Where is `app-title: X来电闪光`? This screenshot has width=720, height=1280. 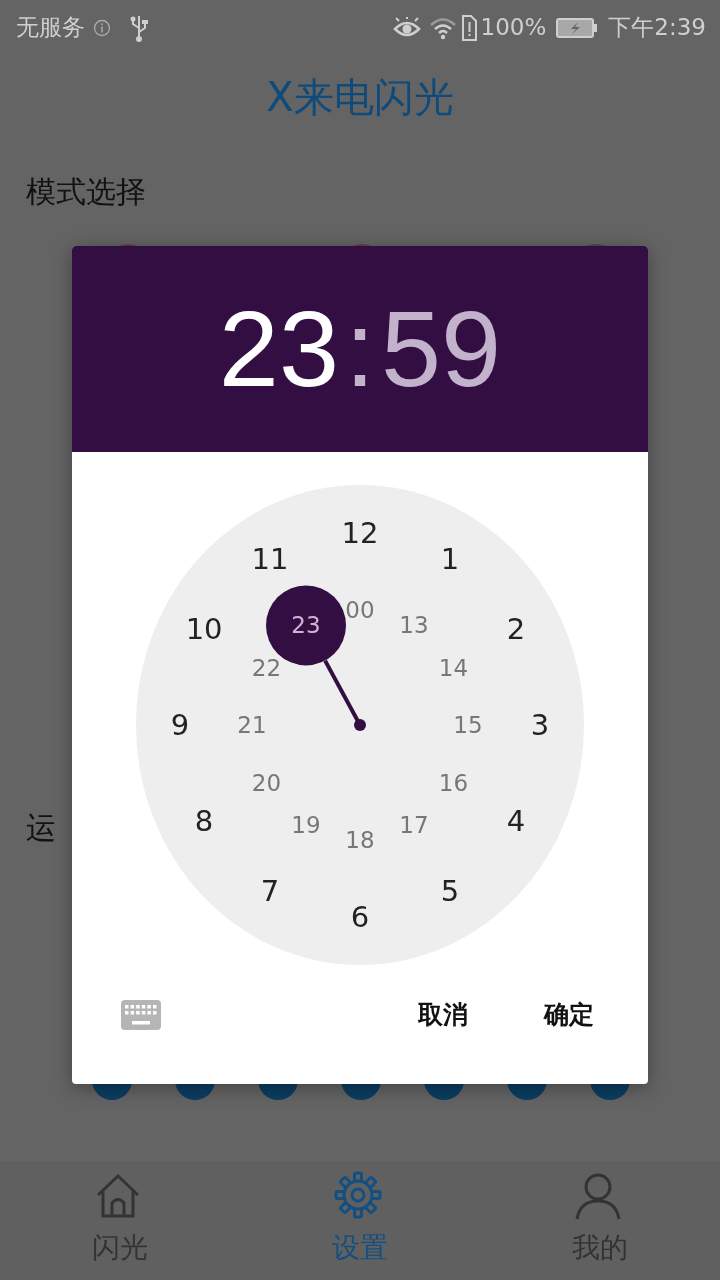
app-title: X来电闪光 is located at coordinates (360, 97).